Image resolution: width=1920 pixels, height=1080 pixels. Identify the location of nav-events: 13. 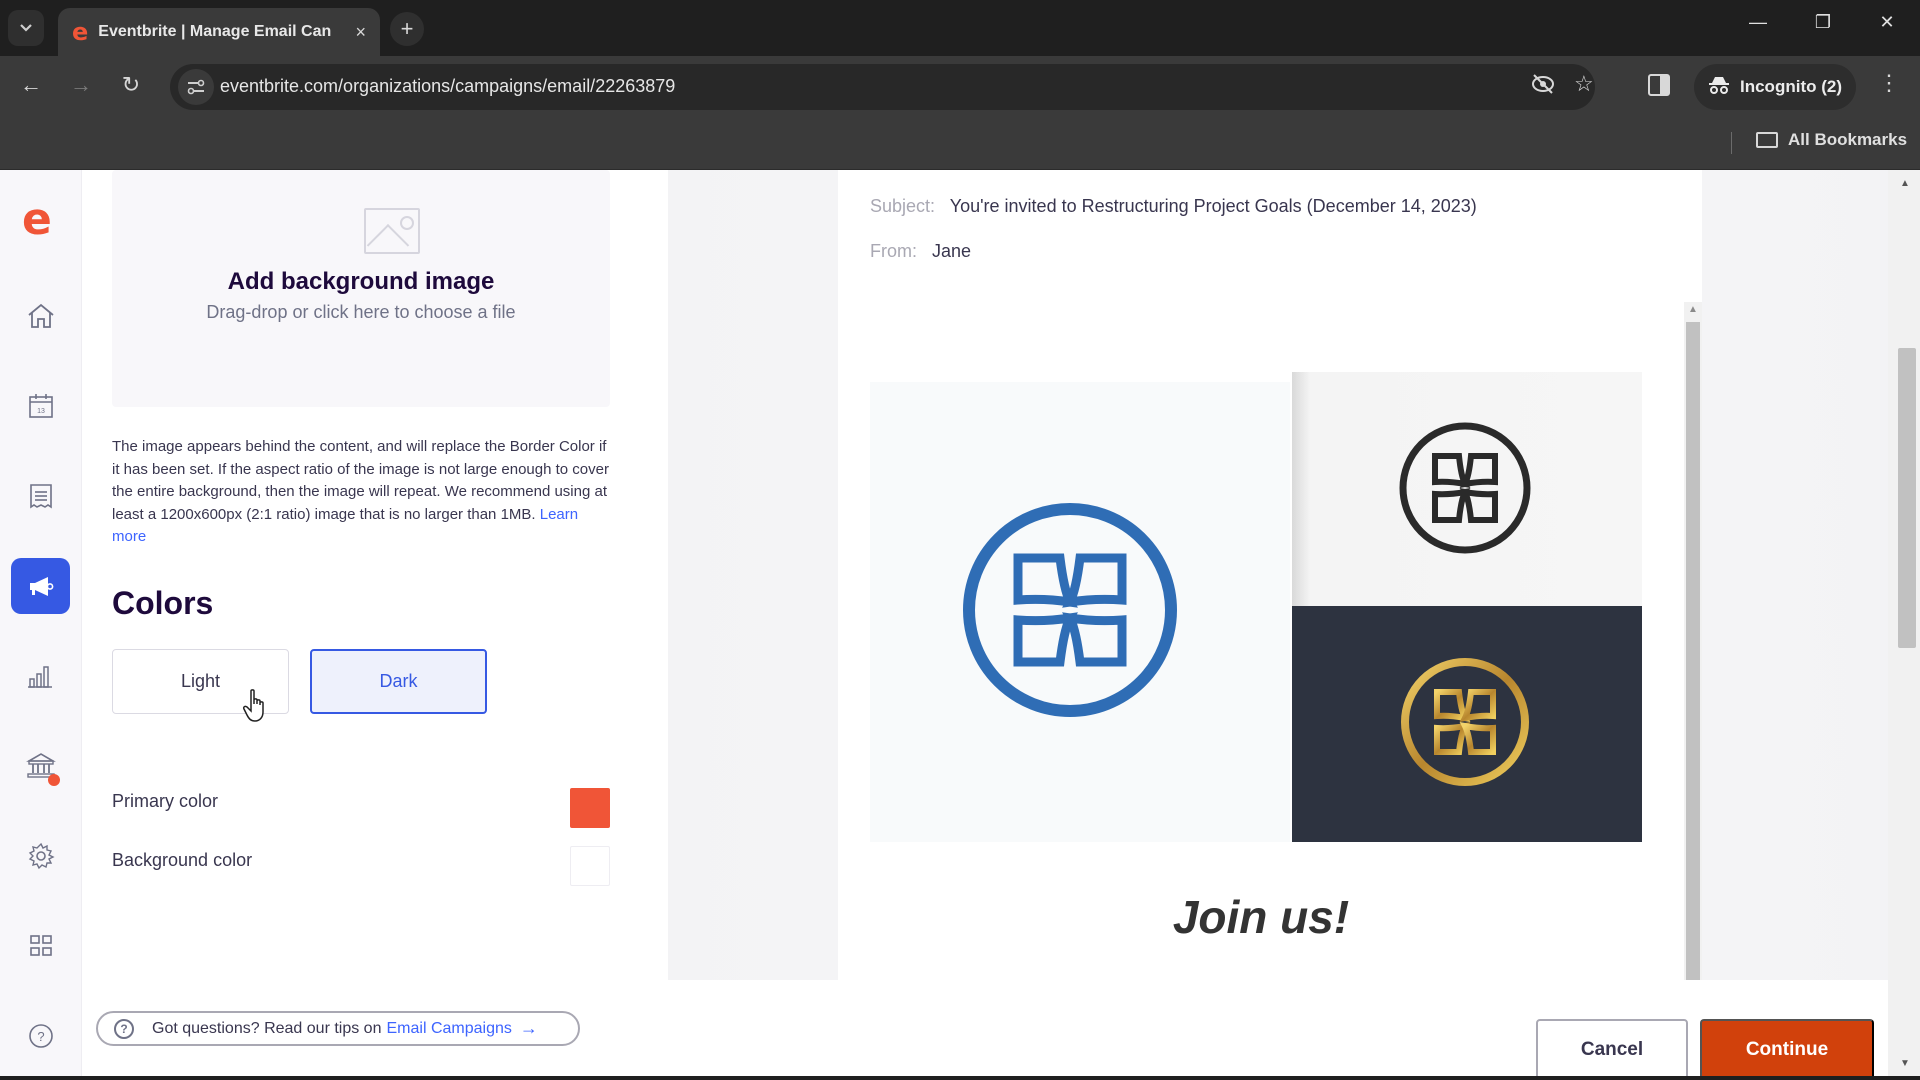
(40, 406).